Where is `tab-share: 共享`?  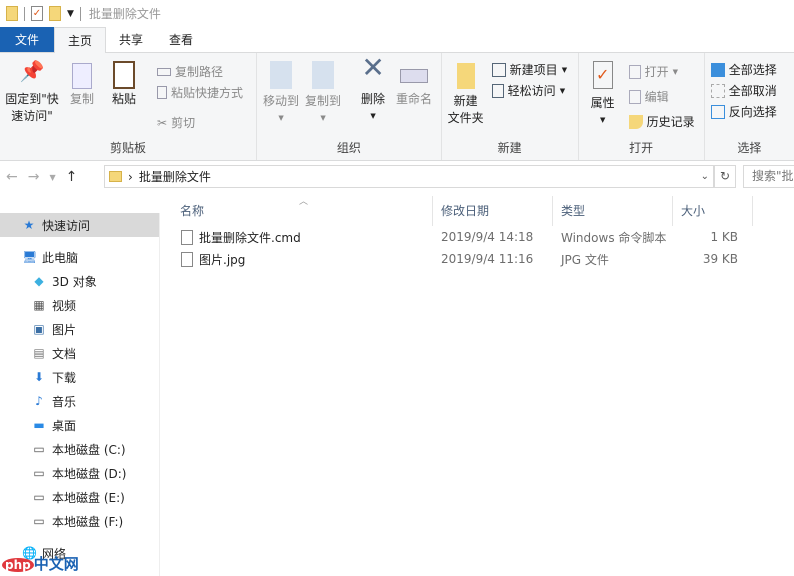
tab-share: 共享 is located at coordinates (131, 39).